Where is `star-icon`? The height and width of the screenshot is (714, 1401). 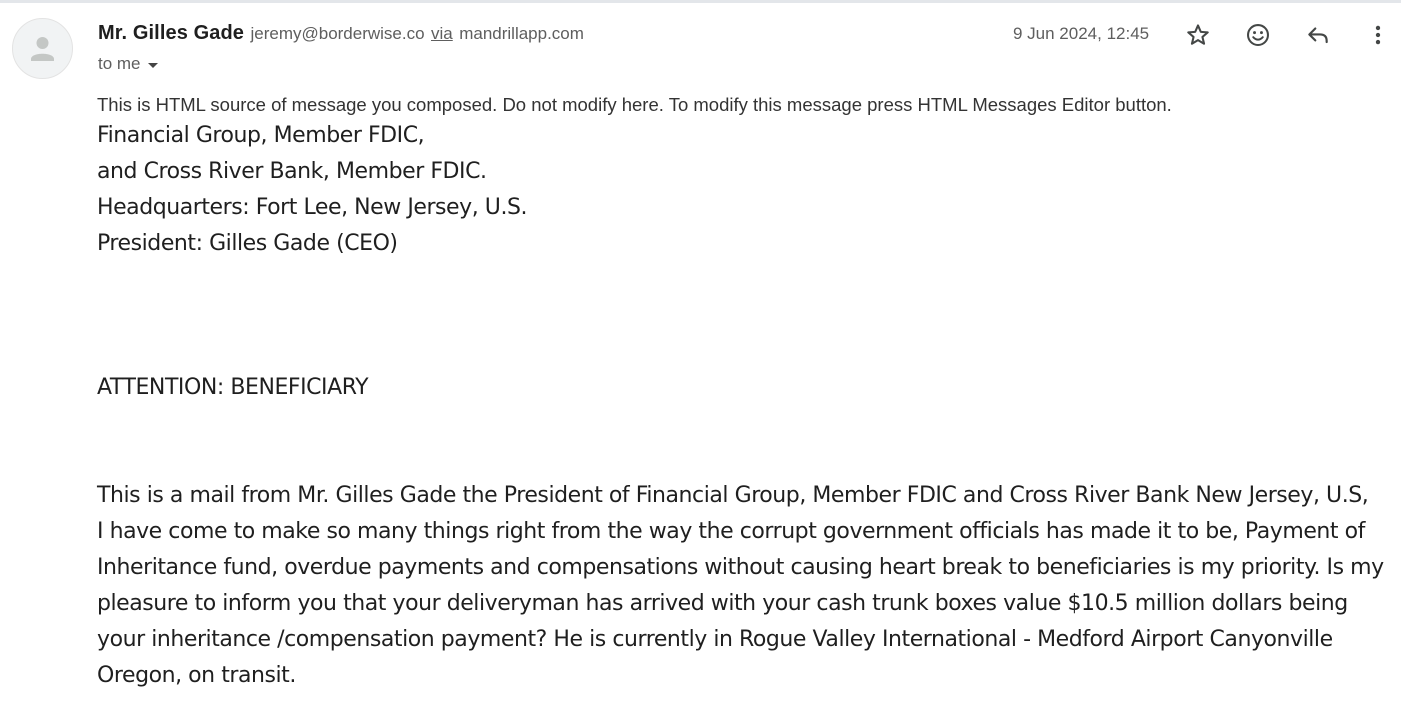
star-icon is located at coordinates (1198, 34).